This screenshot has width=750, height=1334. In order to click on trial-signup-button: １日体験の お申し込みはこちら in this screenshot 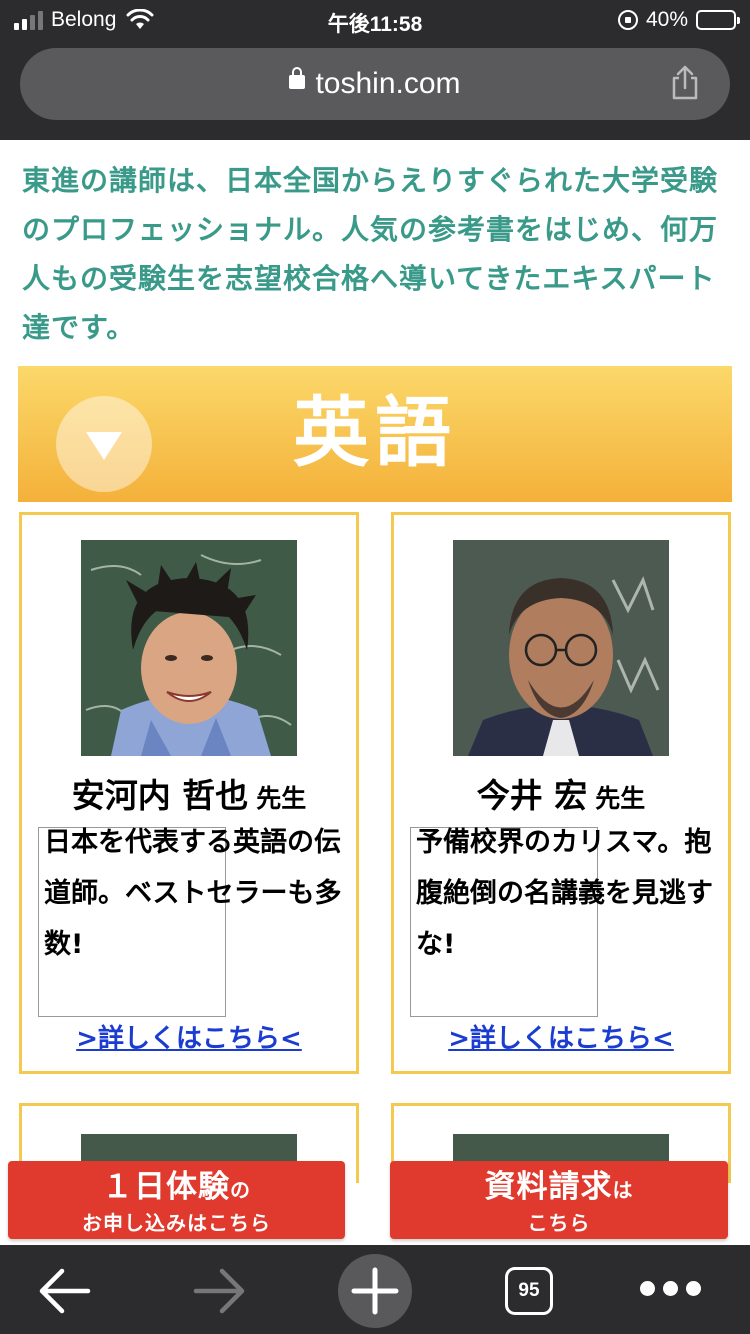, I will do `click(176, 1200)`.